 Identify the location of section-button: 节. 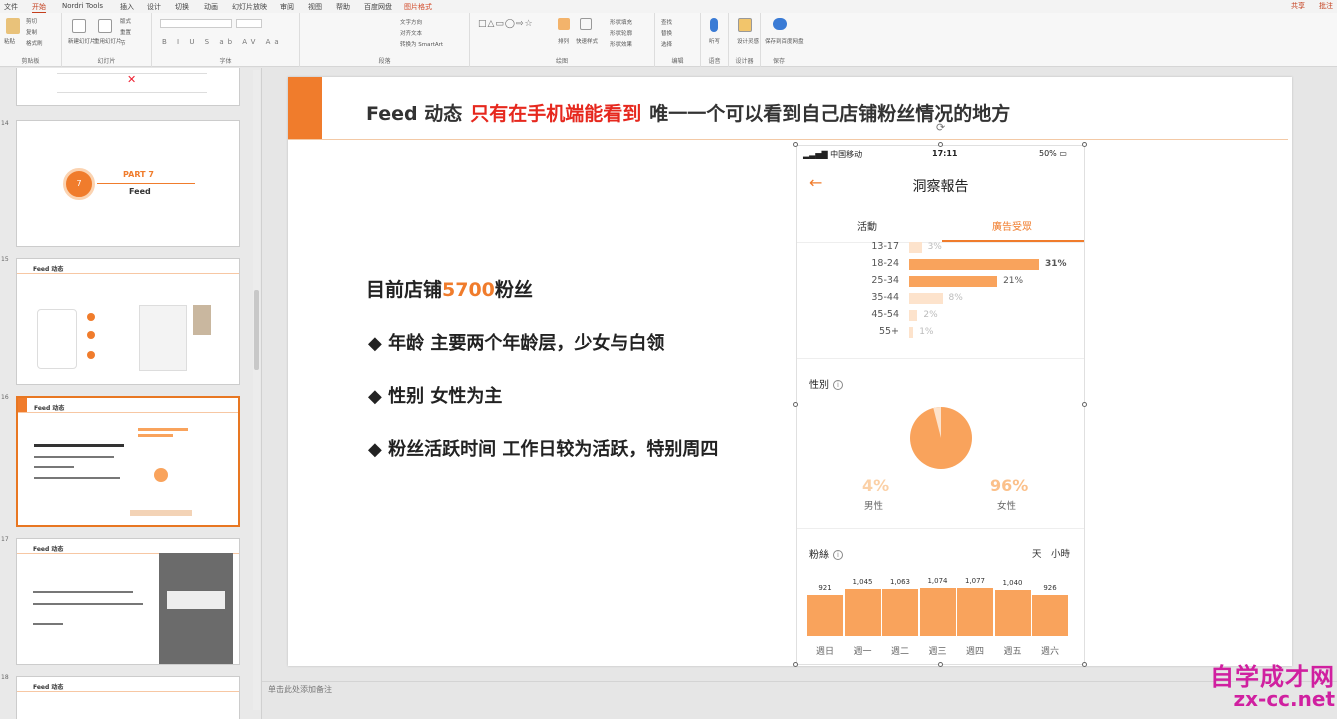
(123, 43).